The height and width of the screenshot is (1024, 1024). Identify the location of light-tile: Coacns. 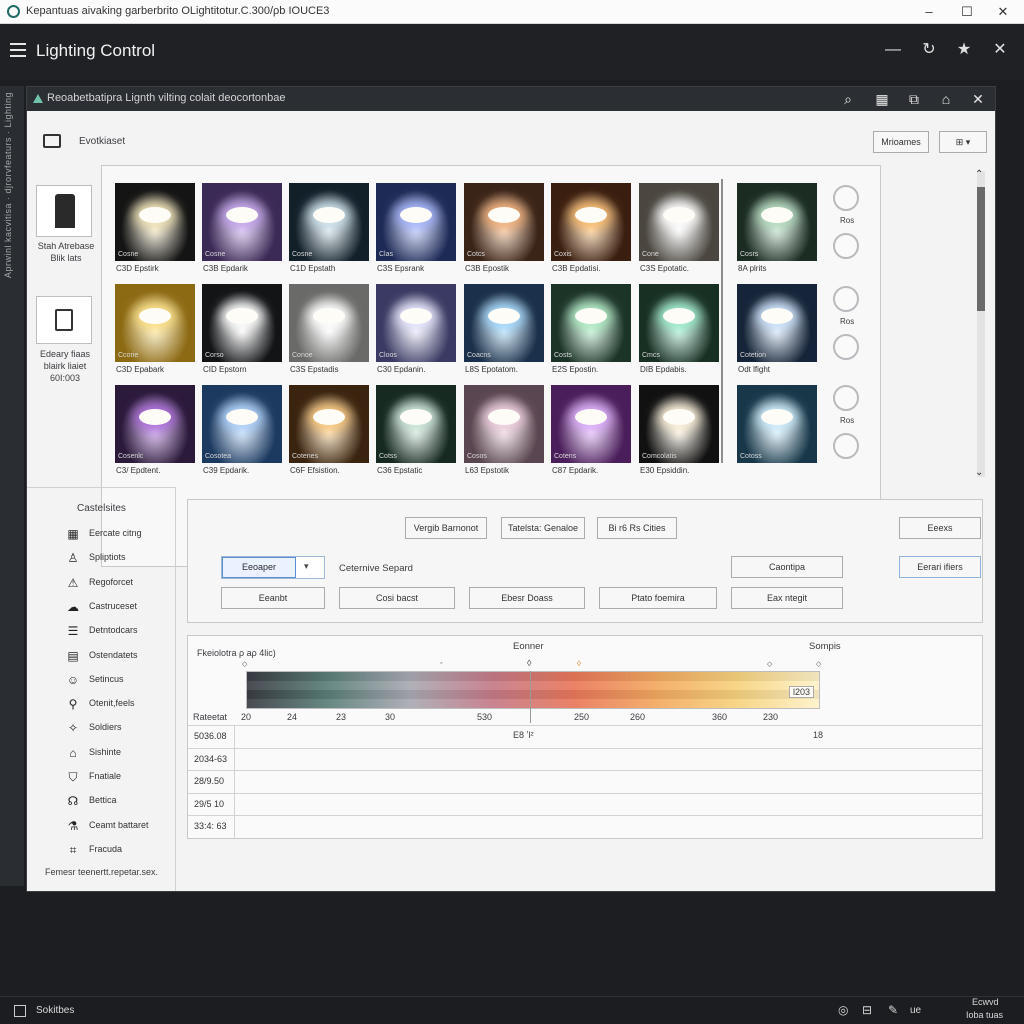
(504, 323).